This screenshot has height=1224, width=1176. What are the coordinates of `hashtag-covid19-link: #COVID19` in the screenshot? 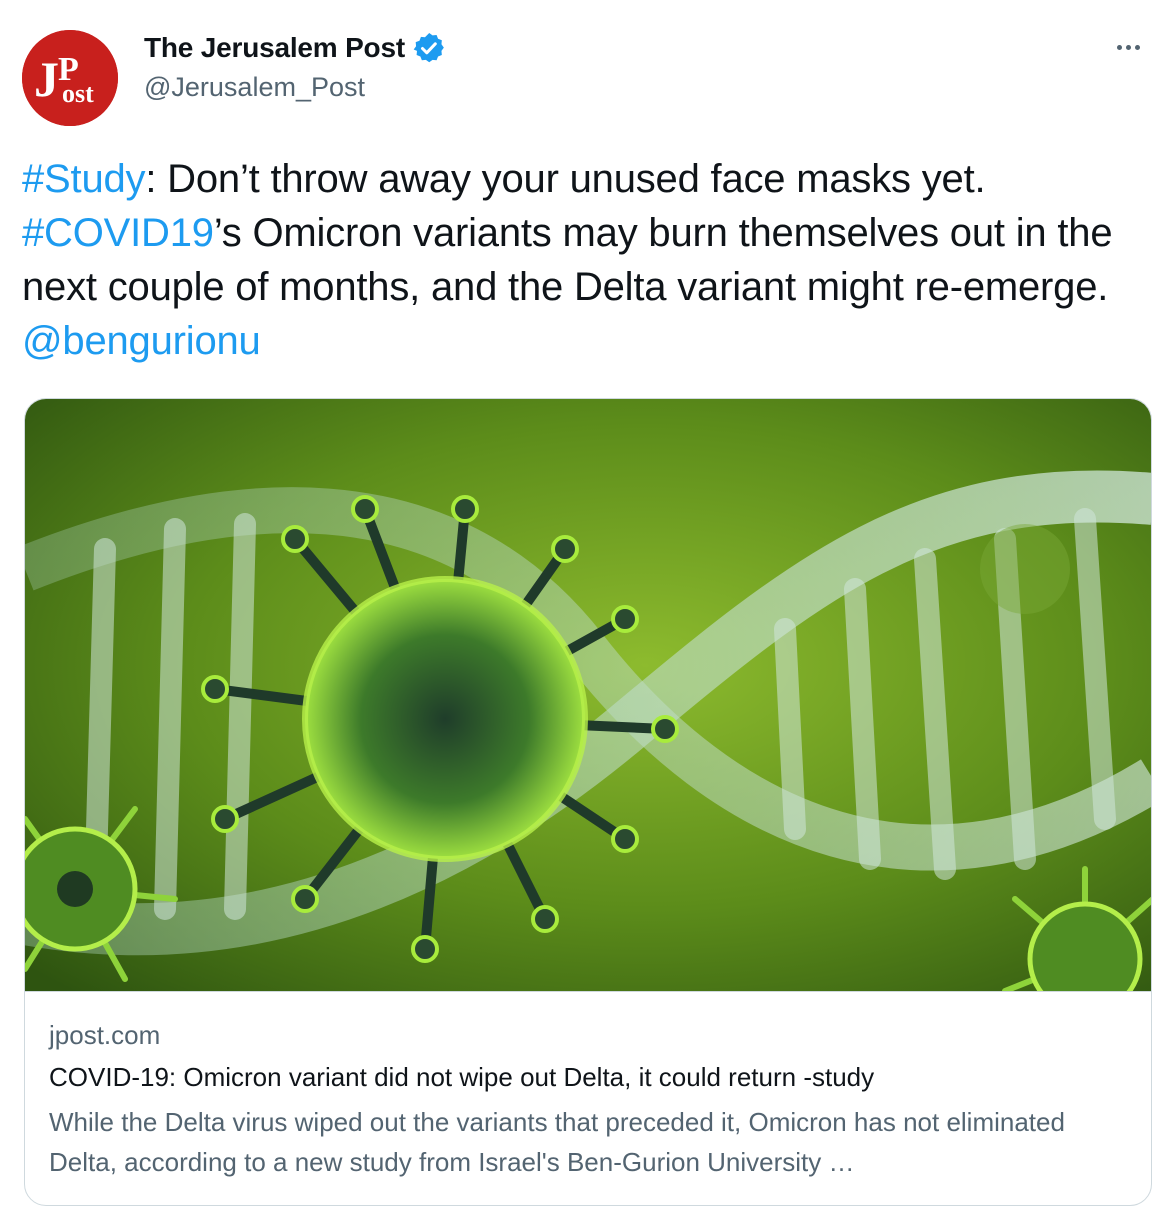 It's located at (118, 233).